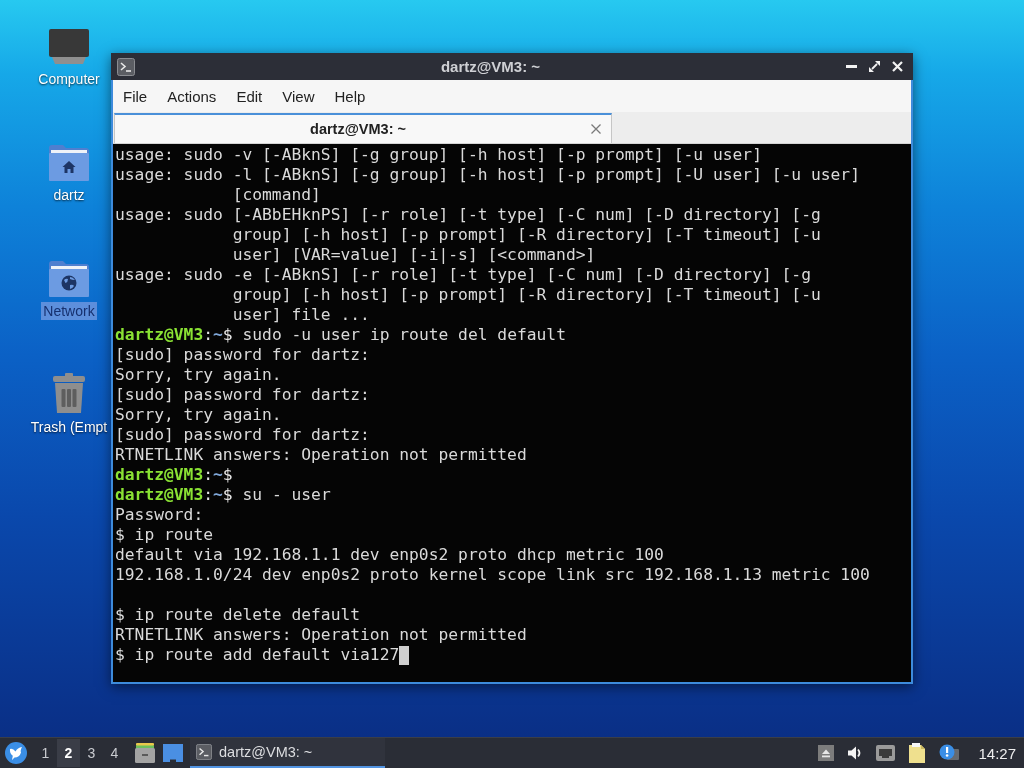 The width and height of the screenshot is (1024, 768). What do you see at coordinates (69, 427) in the screenshot?
I see `desktop-icon-label: Trash (Empt` at bounding box center [69, 427].